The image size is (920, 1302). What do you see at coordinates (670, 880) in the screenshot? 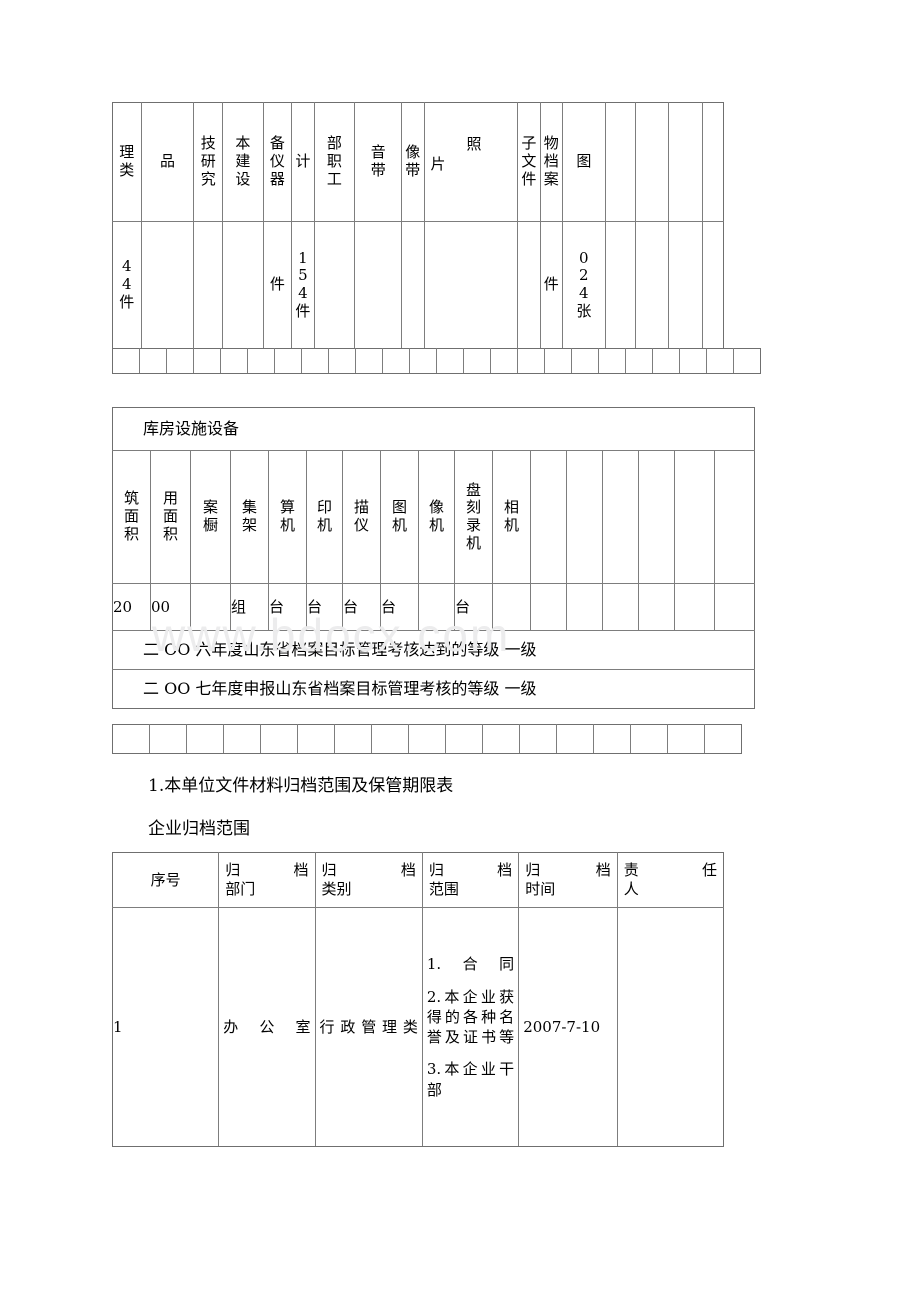
I see `table3-header-owner: 责任 人` at bounding box center [670, 880].